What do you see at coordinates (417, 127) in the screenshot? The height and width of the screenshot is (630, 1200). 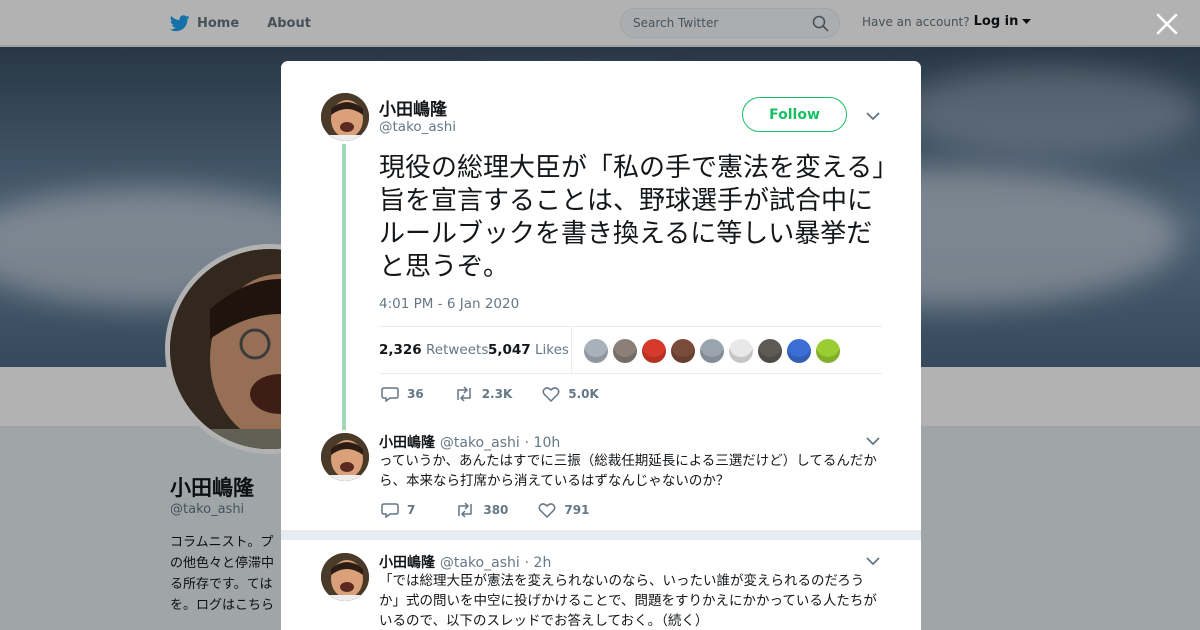 I see `author-handle: @tako_ashi` at bounding box center [417, 127].